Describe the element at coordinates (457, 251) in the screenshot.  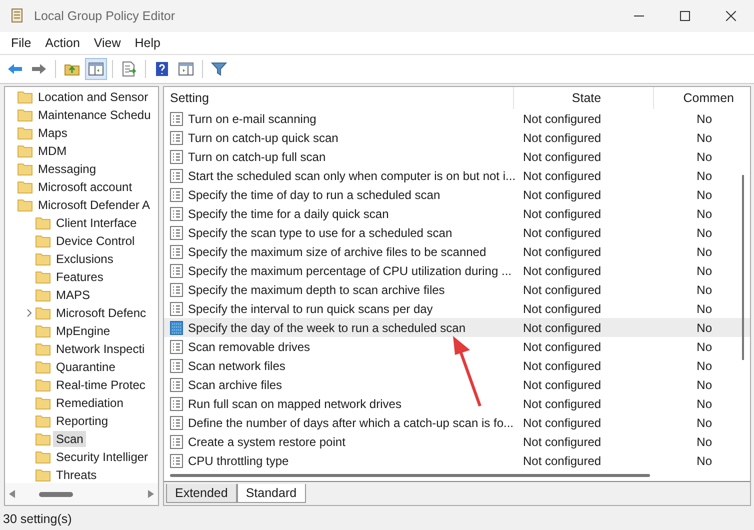
I see `table-row: Specify the maximum size of archive files to be scanned Not configured No` at that location.